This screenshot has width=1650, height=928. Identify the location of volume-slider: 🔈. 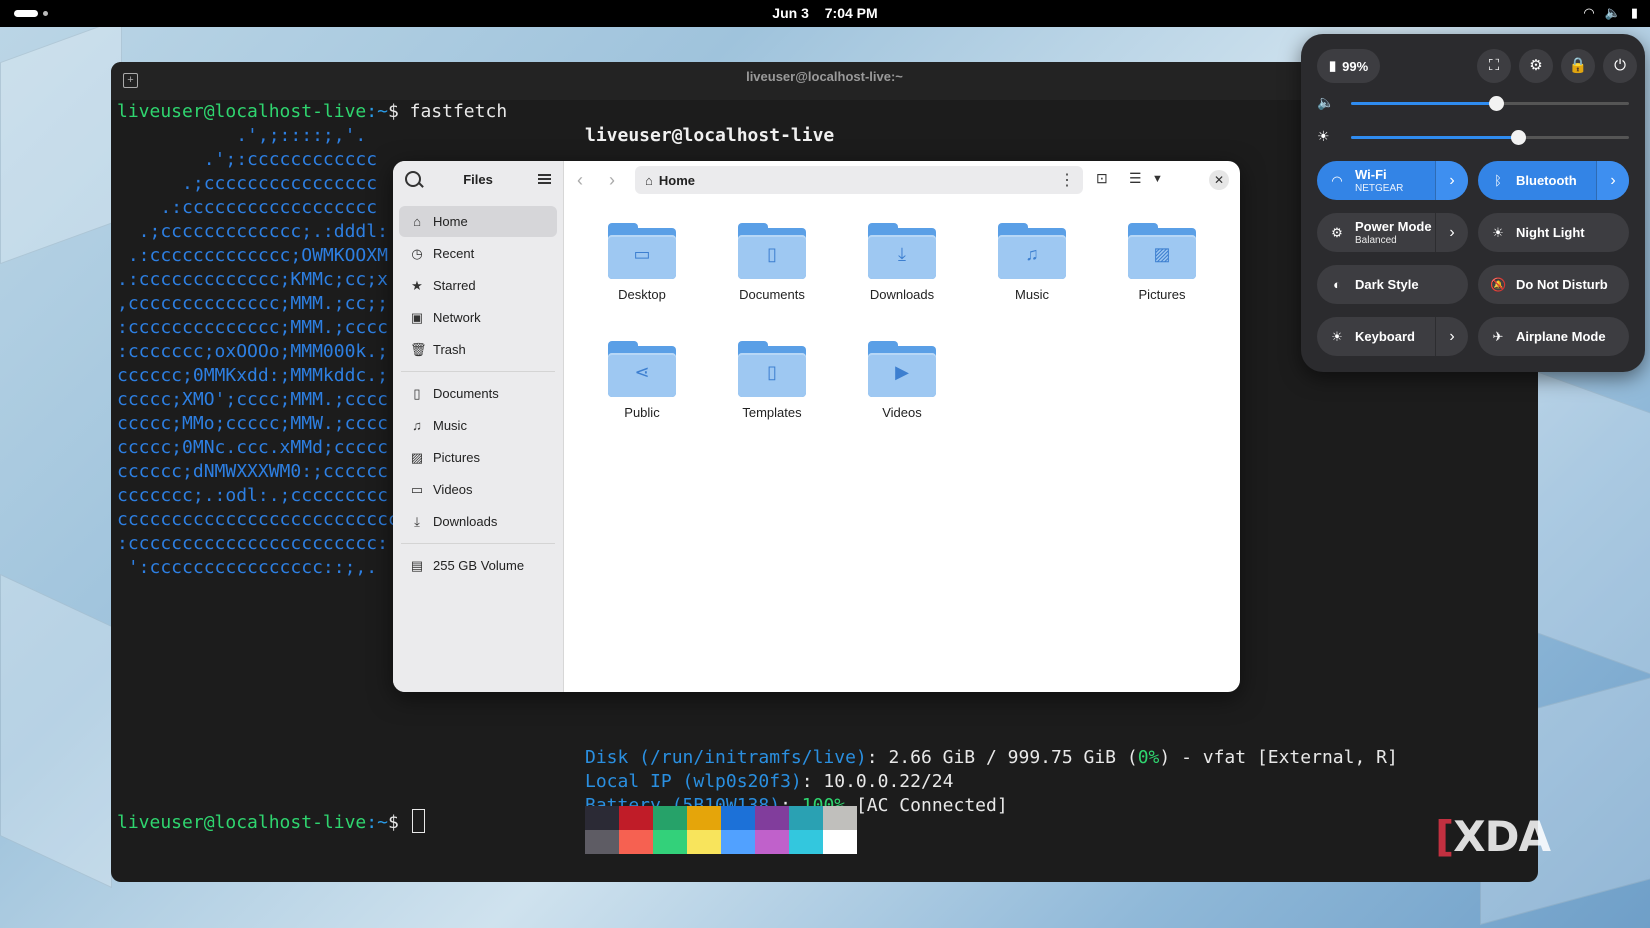
(1473, 103).